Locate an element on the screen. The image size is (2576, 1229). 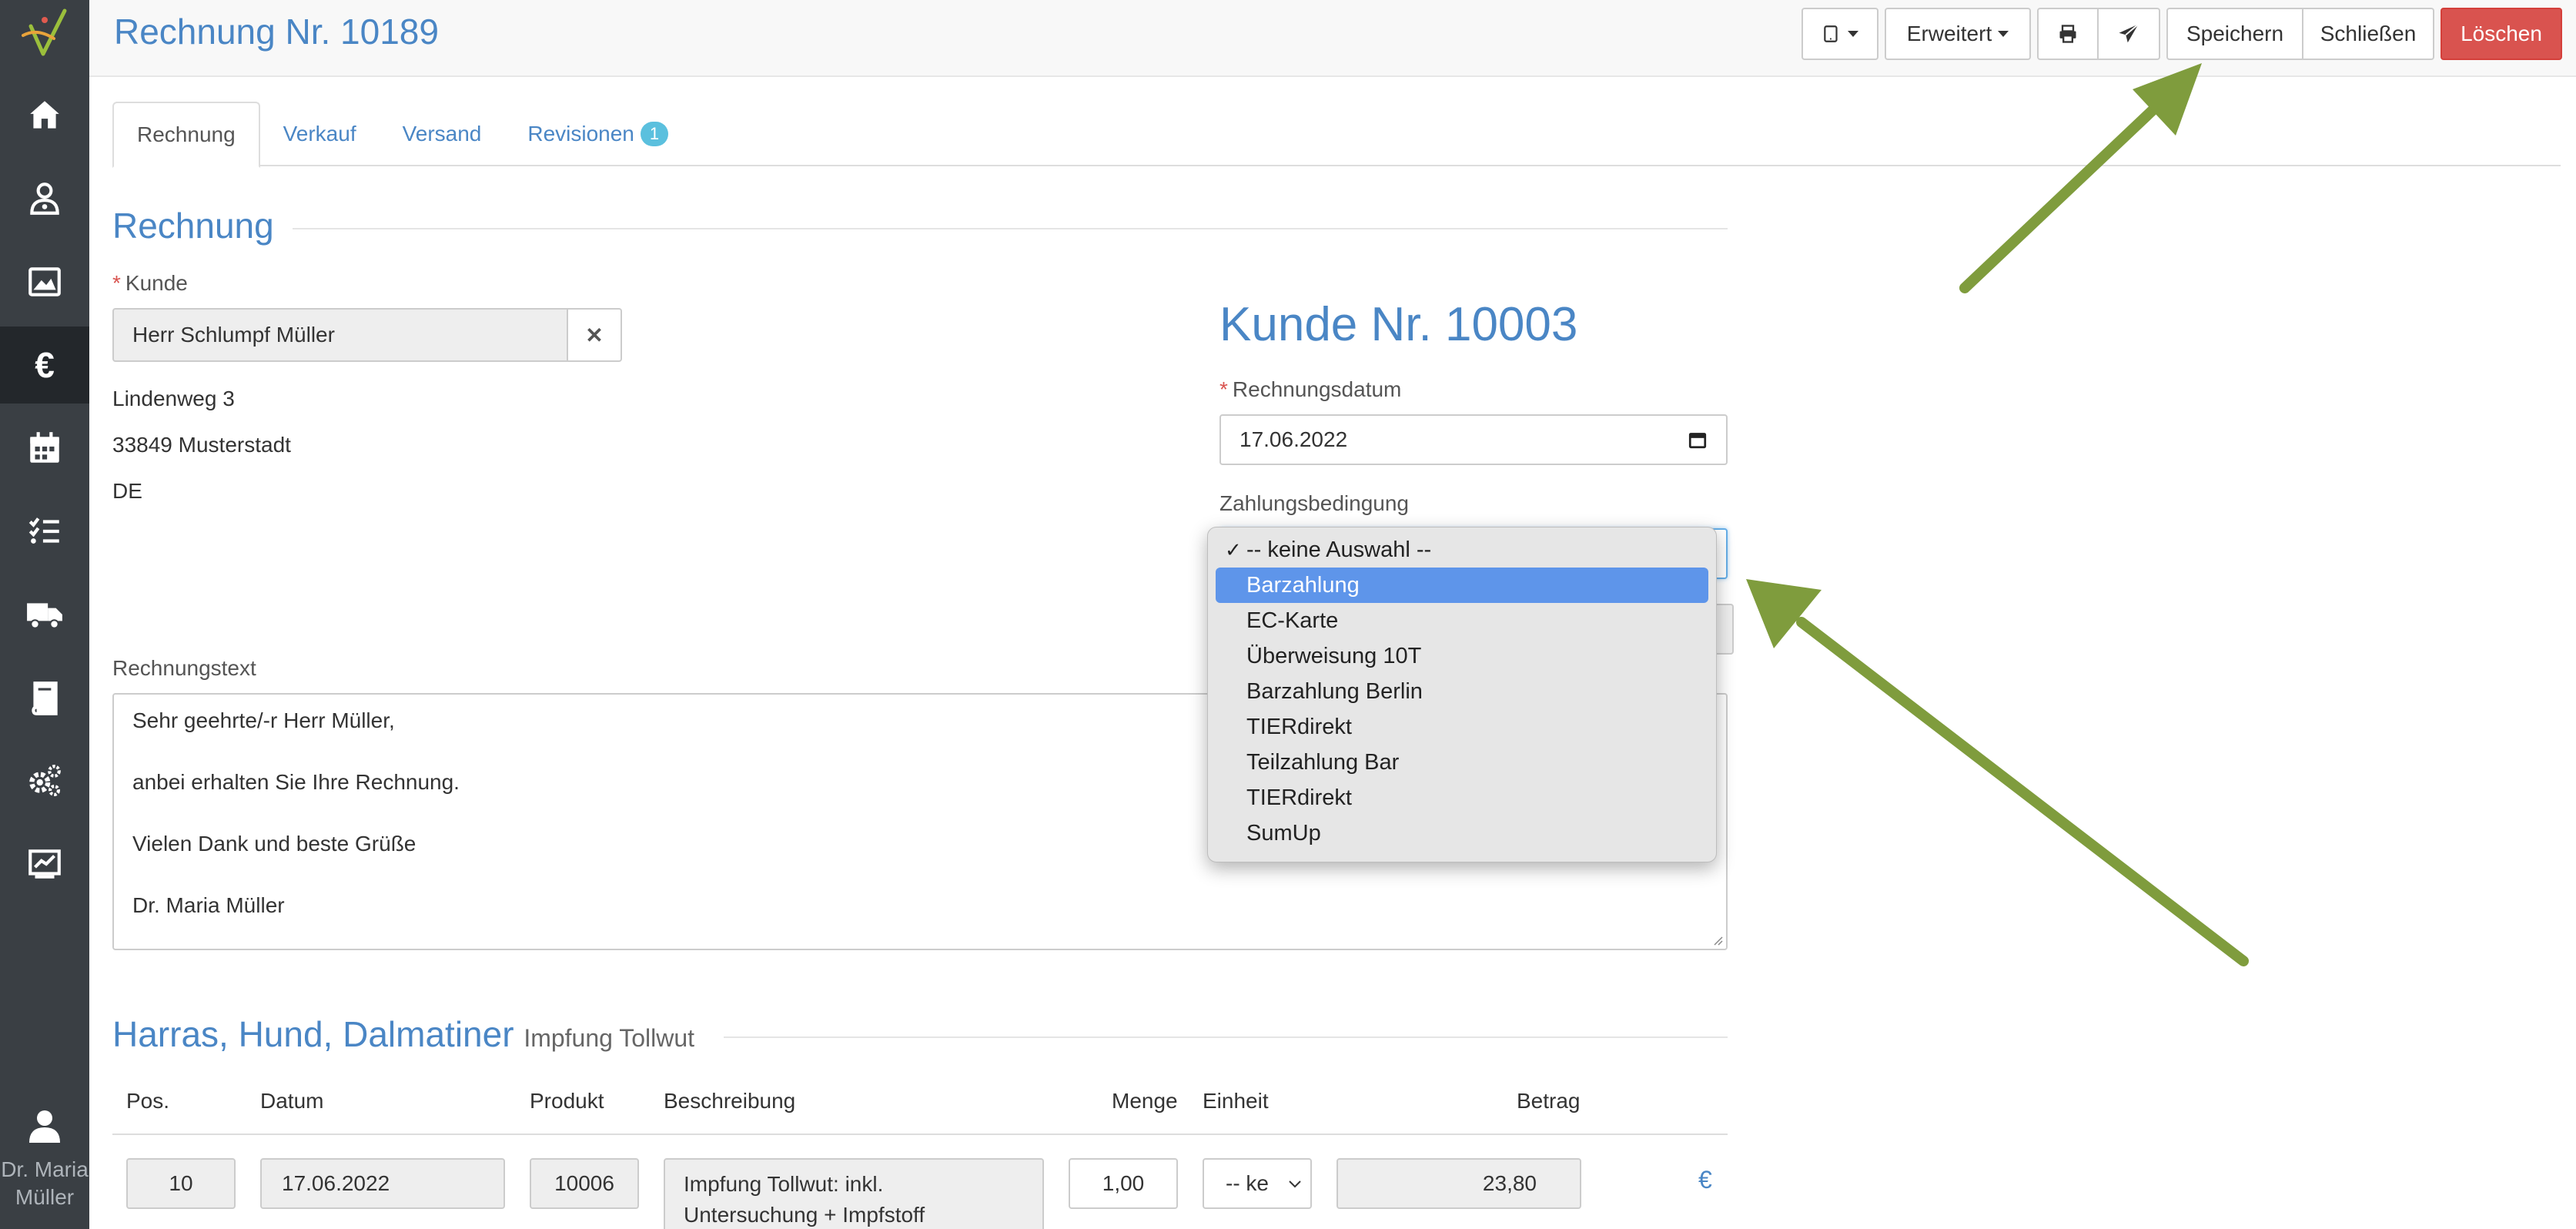
tablet-icon is located at coordinates (1831, 33).